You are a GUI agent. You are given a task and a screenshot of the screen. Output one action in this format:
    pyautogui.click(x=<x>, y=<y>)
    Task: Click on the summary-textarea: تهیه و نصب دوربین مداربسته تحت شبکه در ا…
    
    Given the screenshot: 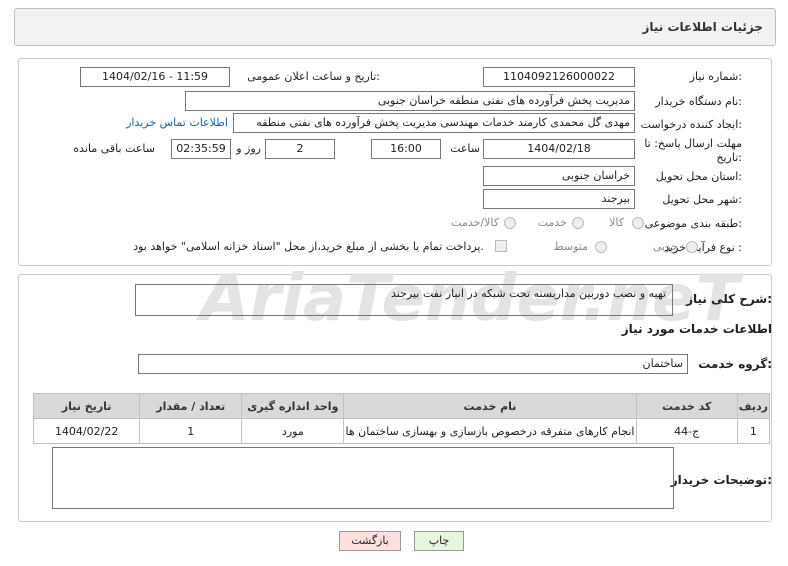 What is the action you would take?
    pyautogui.click(x=404, y=300)
    